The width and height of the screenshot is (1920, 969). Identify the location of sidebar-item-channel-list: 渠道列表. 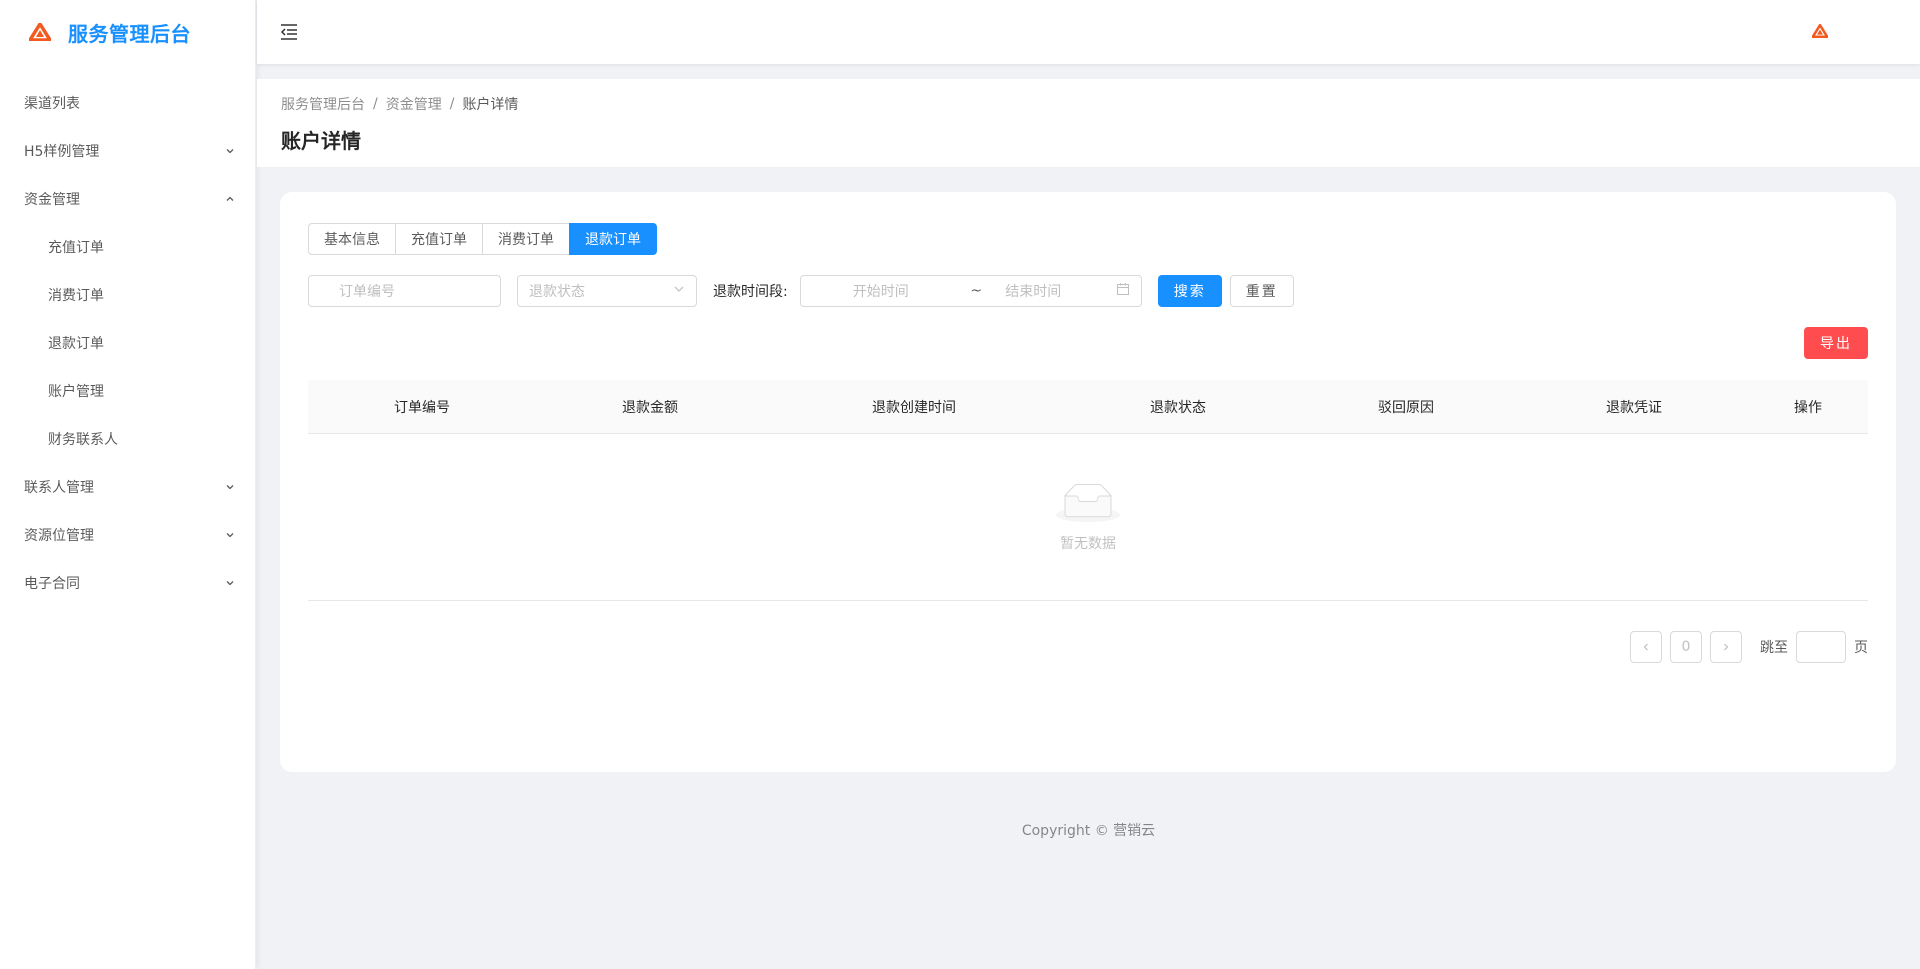
(127, 103).